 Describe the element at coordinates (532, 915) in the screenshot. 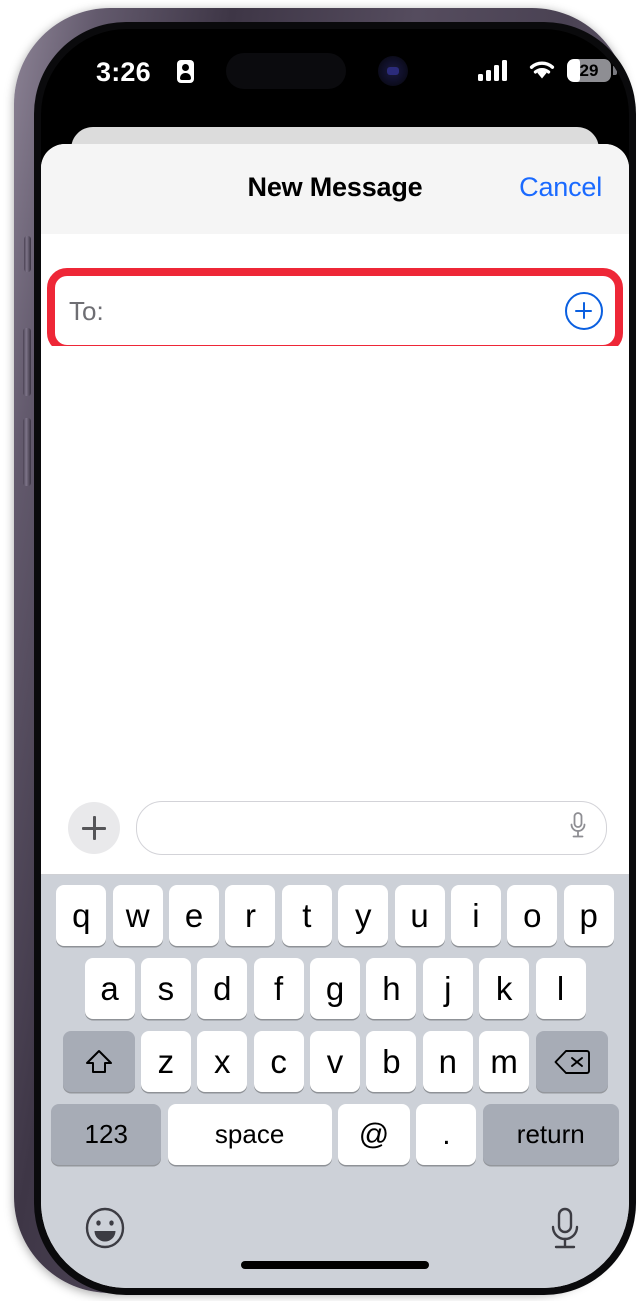

I see `key-o: o` at that location.